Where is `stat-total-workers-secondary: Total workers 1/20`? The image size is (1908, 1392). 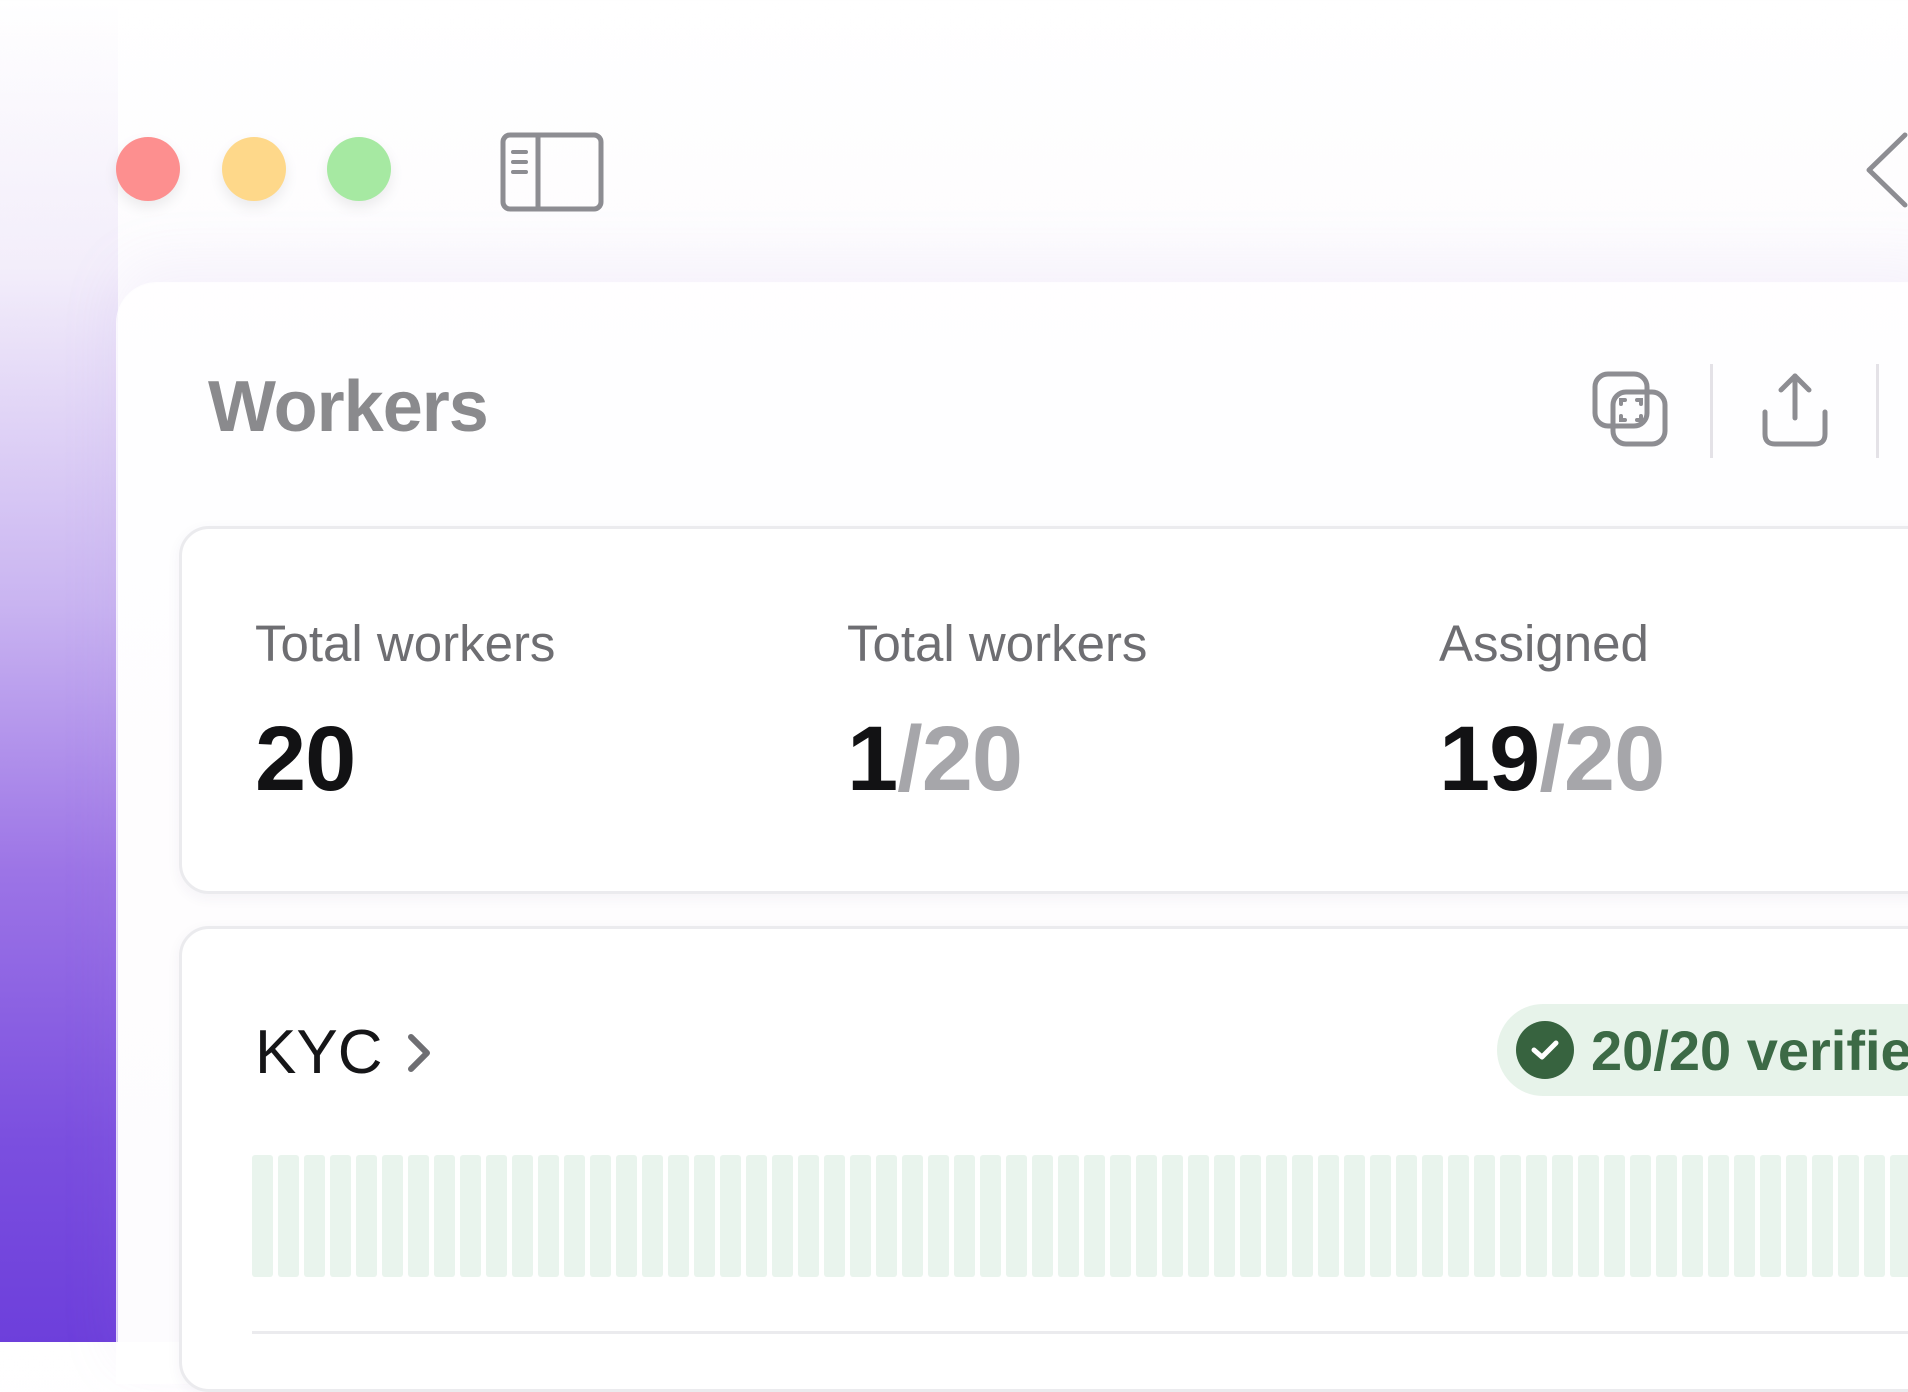 stat-total-workers-secondary: Total workers 1/20 is located at coordinates (997, 713).